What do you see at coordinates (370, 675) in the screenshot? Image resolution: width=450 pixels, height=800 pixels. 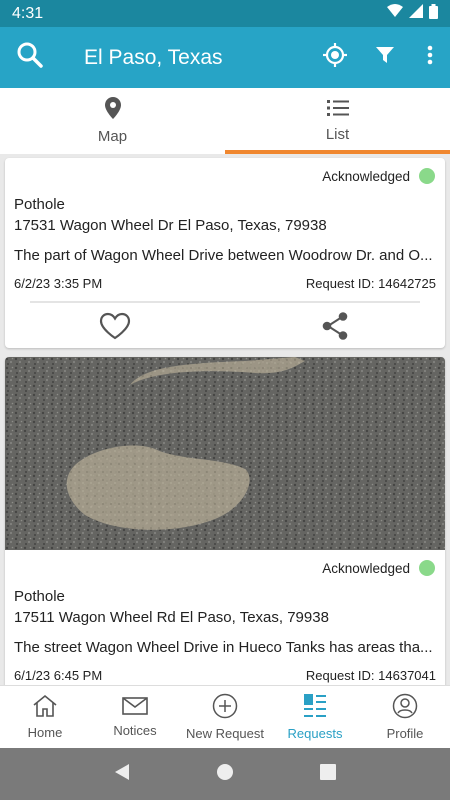 I see `request-id: Request ID: 14637041` at bounding box center [370, 675].